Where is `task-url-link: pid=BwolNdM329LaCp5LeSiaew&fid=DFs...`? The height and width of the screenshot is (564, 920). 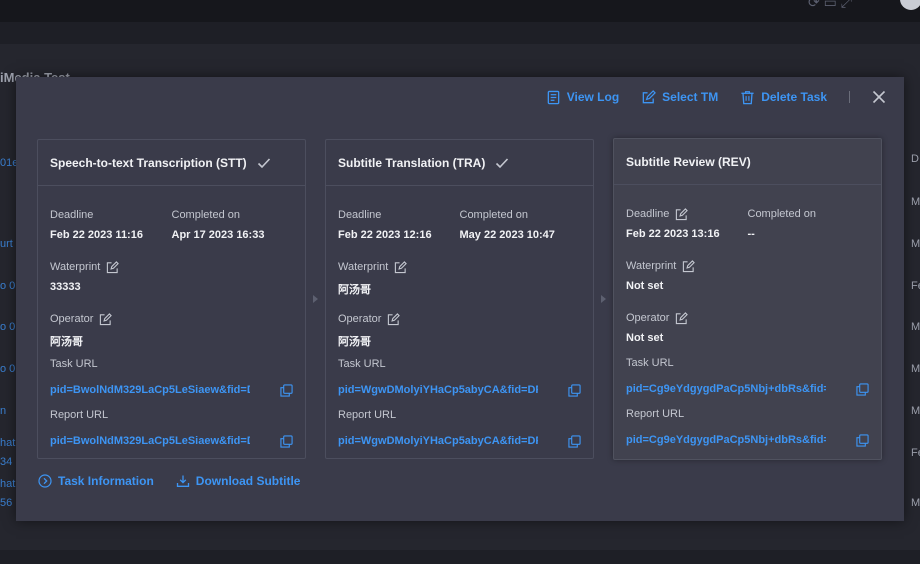
task-url-link: pid=BwolNdM329LaCp5LeSiaew&fid=DFs... is located at coordinates (150, 390).